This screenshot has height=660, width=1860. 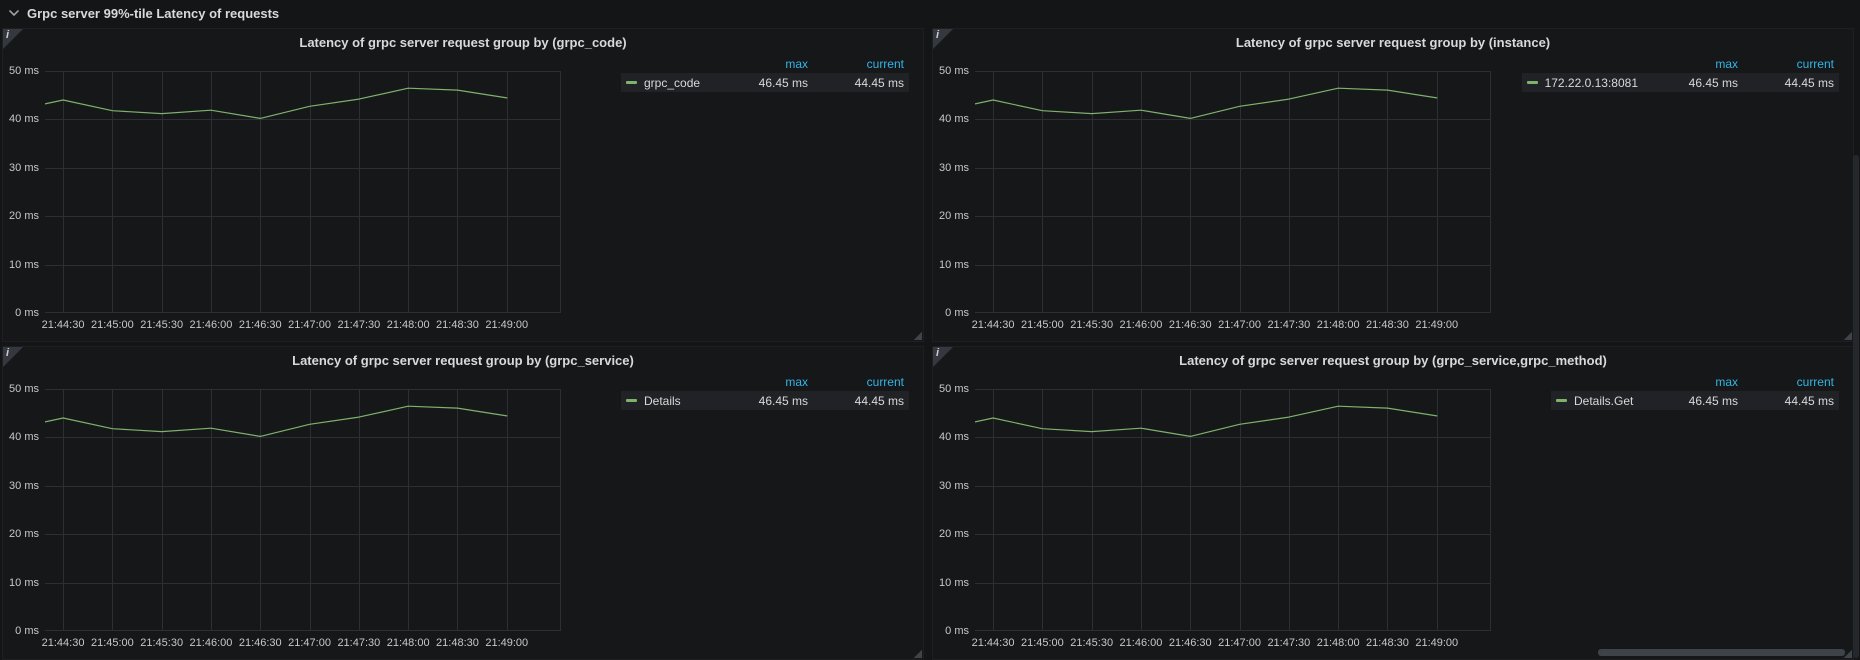 I want to click on legend: max current Details 46.45 ms 44.45 ms, so click(x=765, y=391).